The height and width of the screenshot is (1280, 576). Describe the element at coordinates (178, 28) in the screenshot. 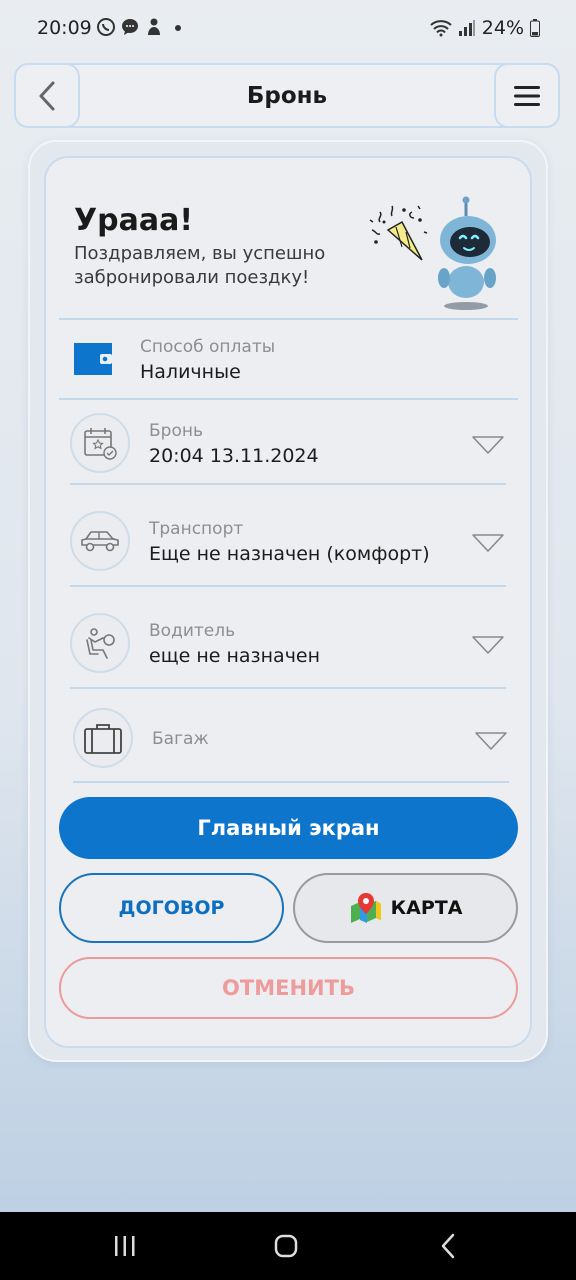

I see `dot-icon` at that location.